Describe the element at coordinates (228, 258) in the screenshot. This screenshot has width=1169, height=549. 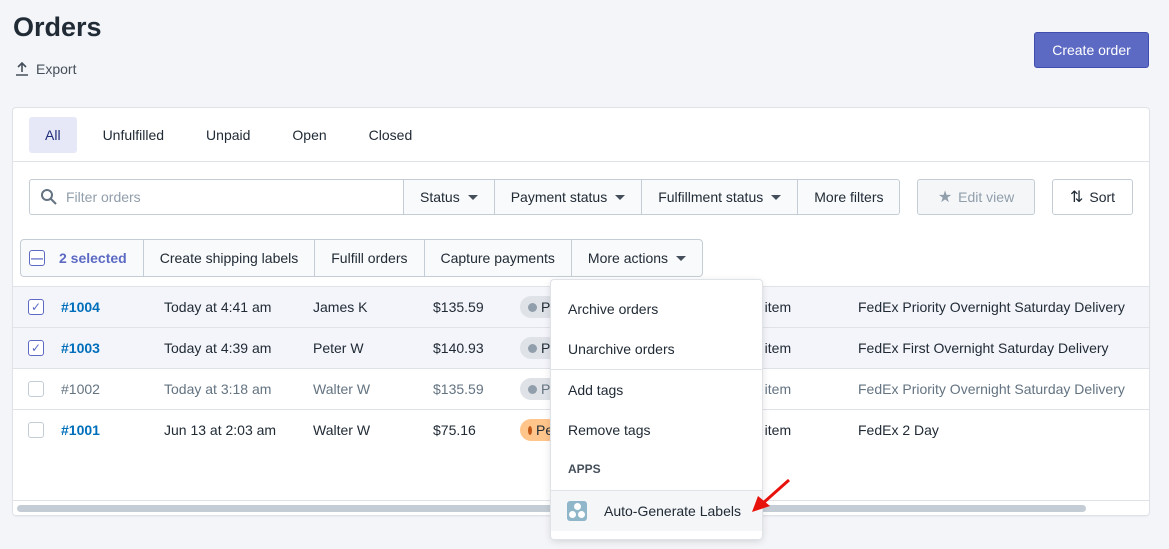
I see `create-shipping-labels-button: Create shipping labels` at that location.